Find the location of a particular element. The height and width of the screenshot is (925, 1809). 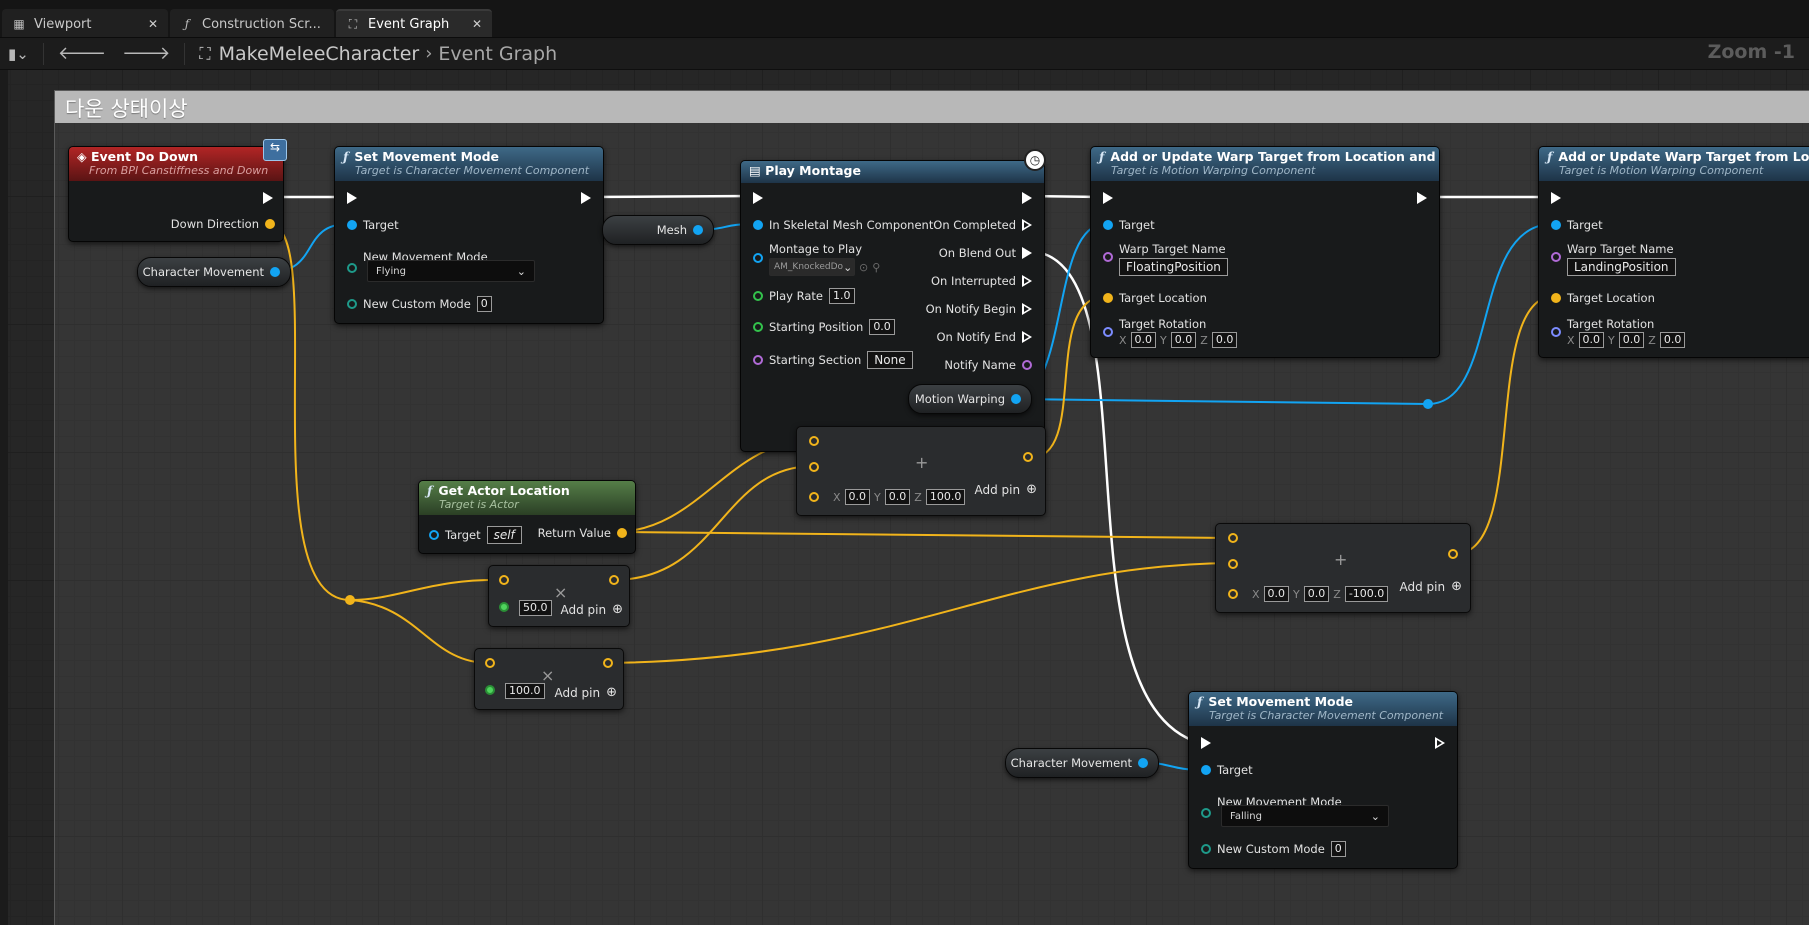

pin-skeletal-mesh: In Skeletal Mesh Component is located at coordinates (843, 225).